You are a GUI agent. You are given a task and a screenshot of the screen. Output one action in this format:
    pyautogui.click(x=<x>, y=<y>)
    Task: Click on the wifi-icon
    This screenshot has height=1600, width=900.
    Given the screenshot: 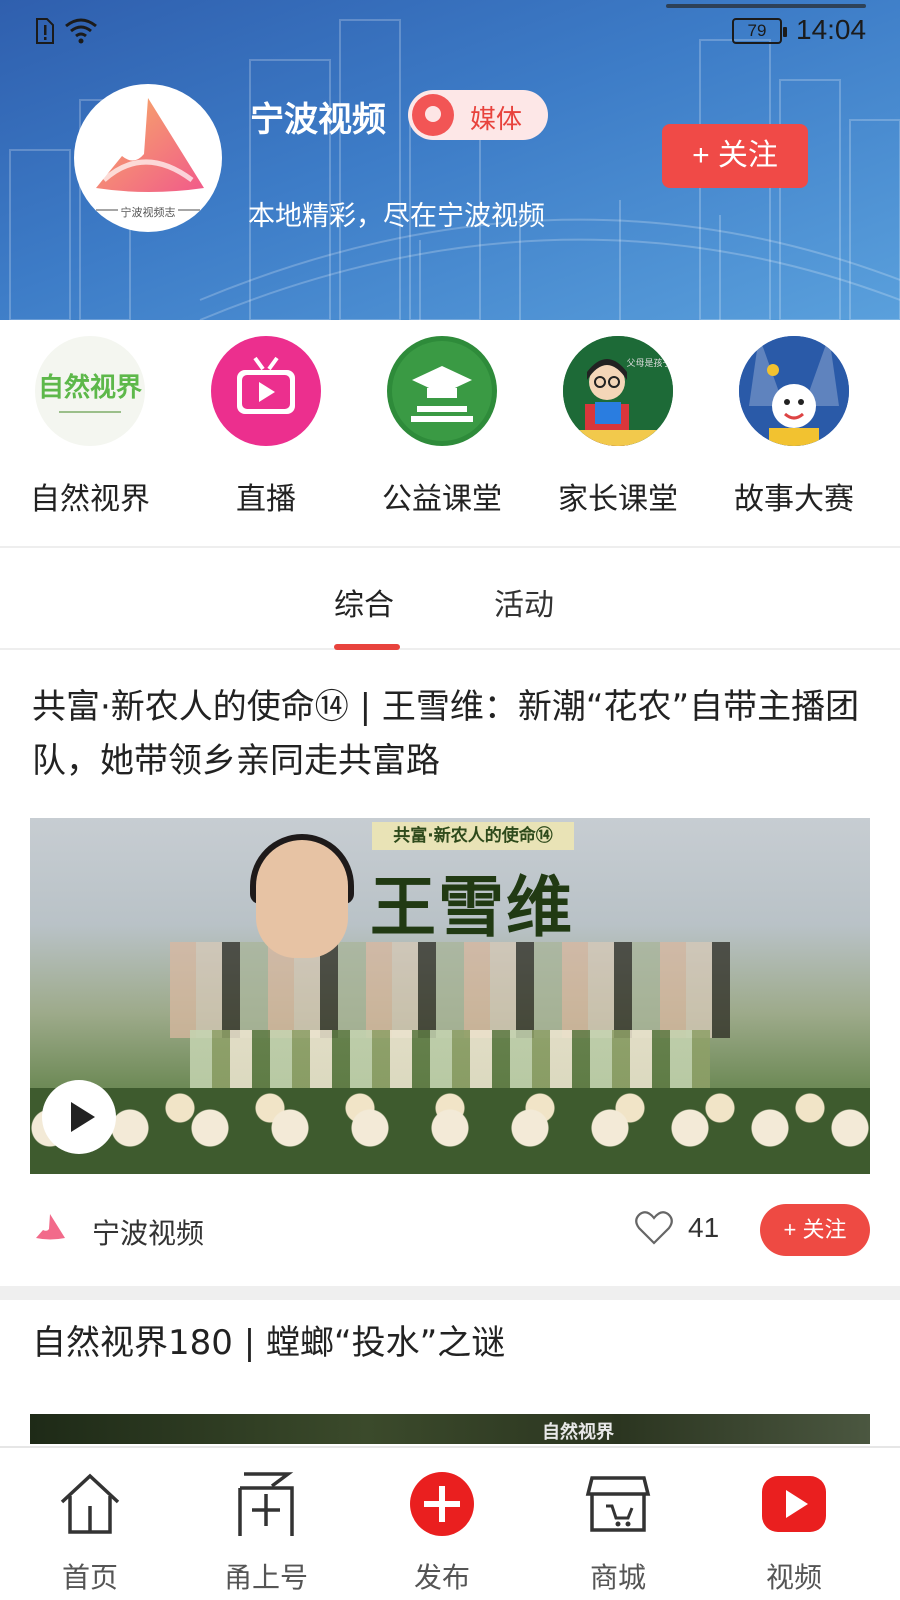 What is the action you would take?
    pyautogui.click(x=81, y=31)
    